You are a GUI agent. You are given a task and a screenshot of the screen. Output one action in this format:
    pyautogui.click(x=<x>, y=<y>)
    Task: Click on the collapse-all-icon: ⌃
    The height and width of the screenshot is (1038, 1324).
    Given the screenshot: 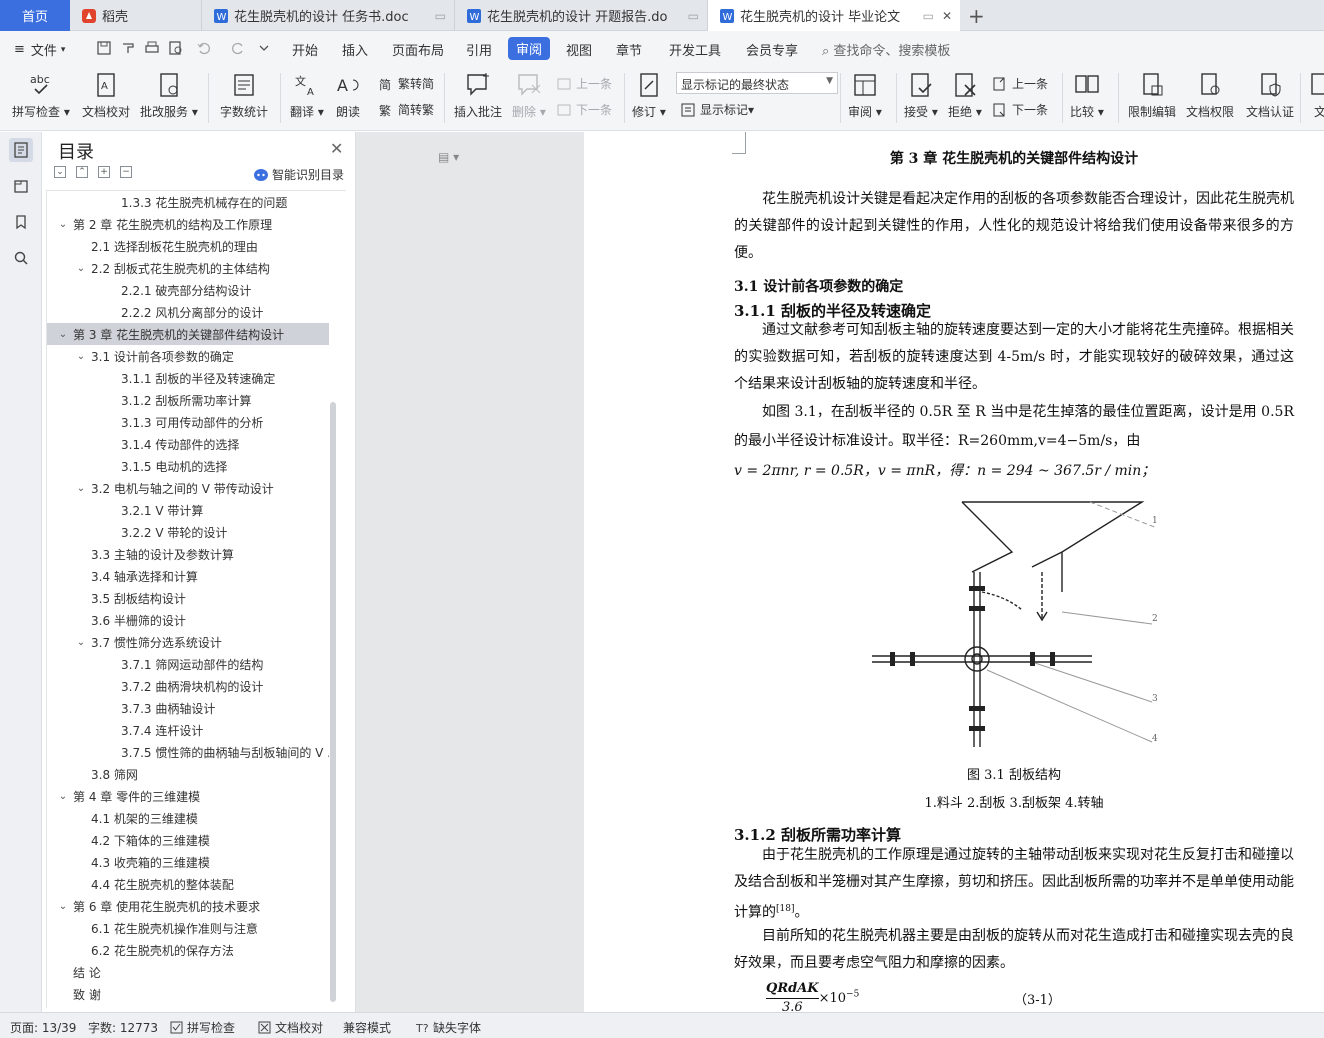 What is the action you would take?
    pyautogui.click(x=82, y=172)
    